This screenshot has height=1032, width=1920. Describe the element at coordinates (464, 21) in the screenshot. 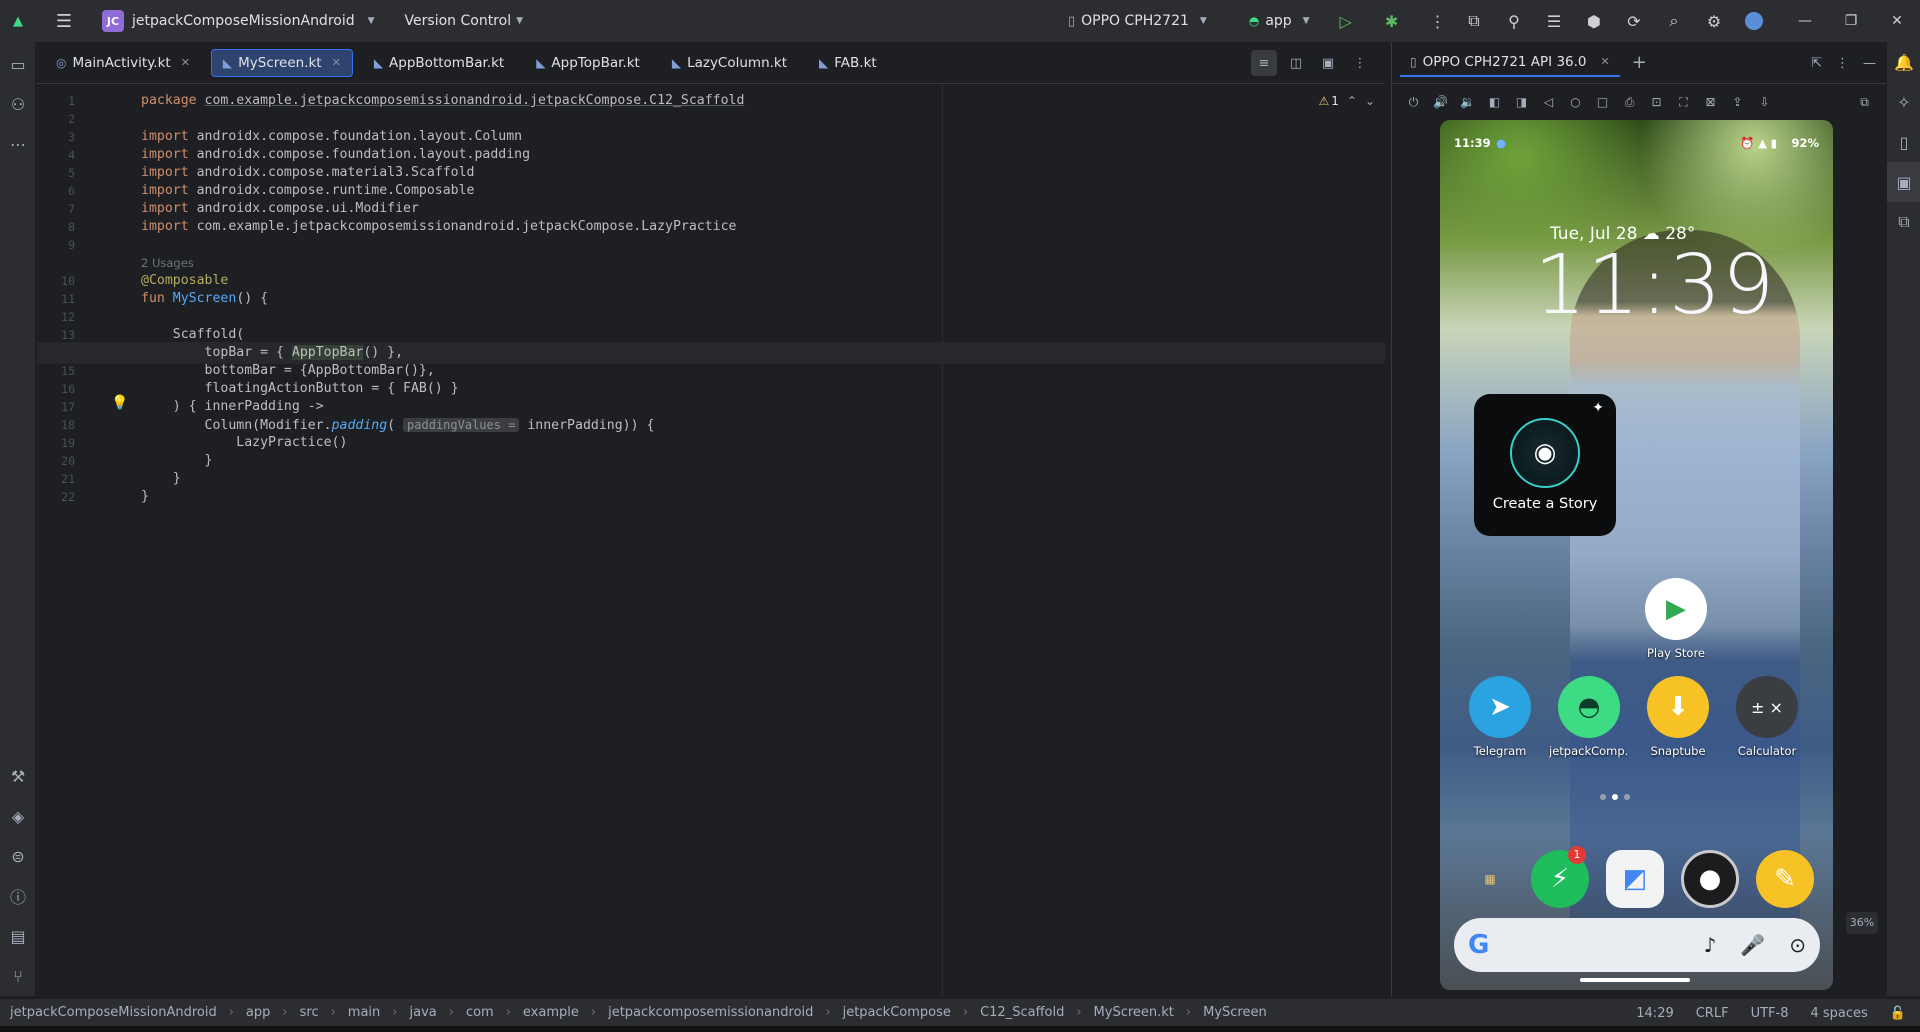

I see `version-control-menu: Version Control ▼` at that location.